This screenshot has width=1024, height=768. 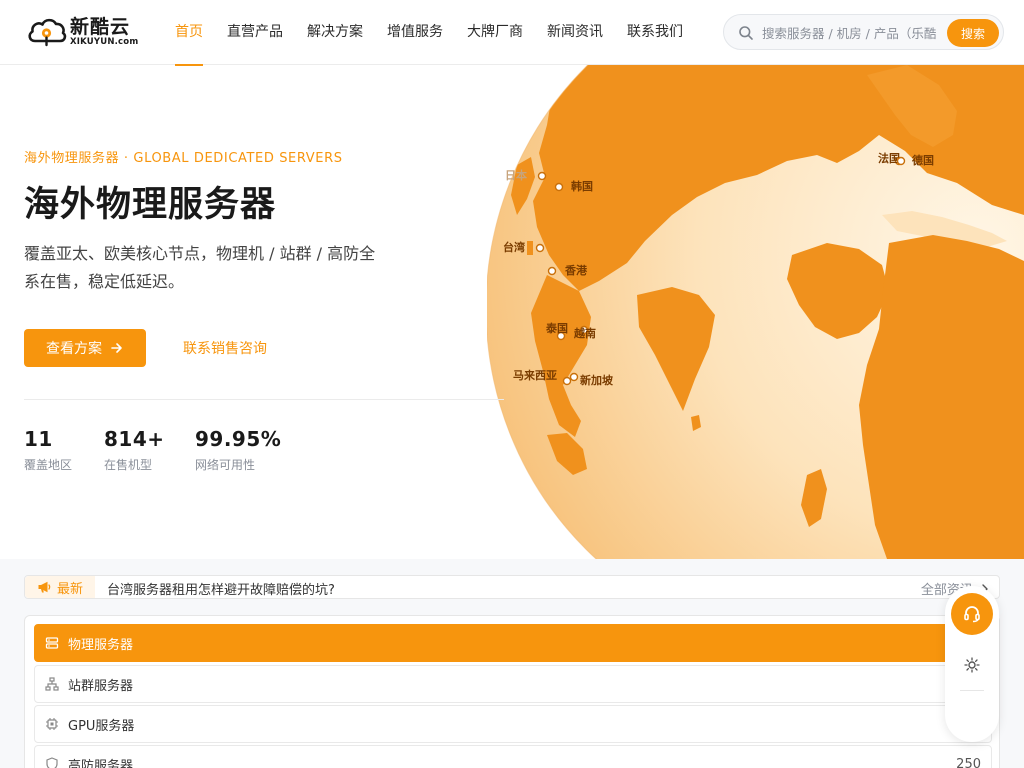 I want to click on nav-news: 新闻资讯, so click(x=575, y=32).